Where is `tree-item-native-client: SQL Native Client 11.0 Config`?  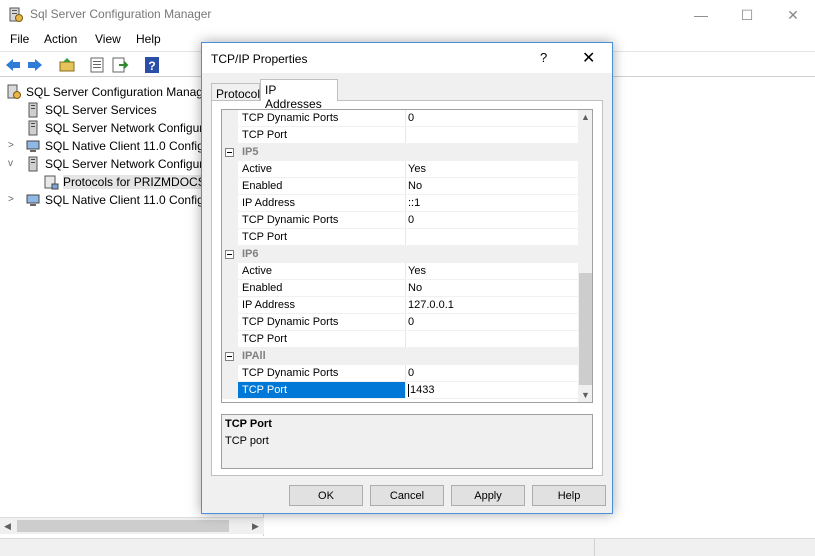 tree-item-native-client: SQL Native Client 11.0 Config is located at coordinates (114, 146).